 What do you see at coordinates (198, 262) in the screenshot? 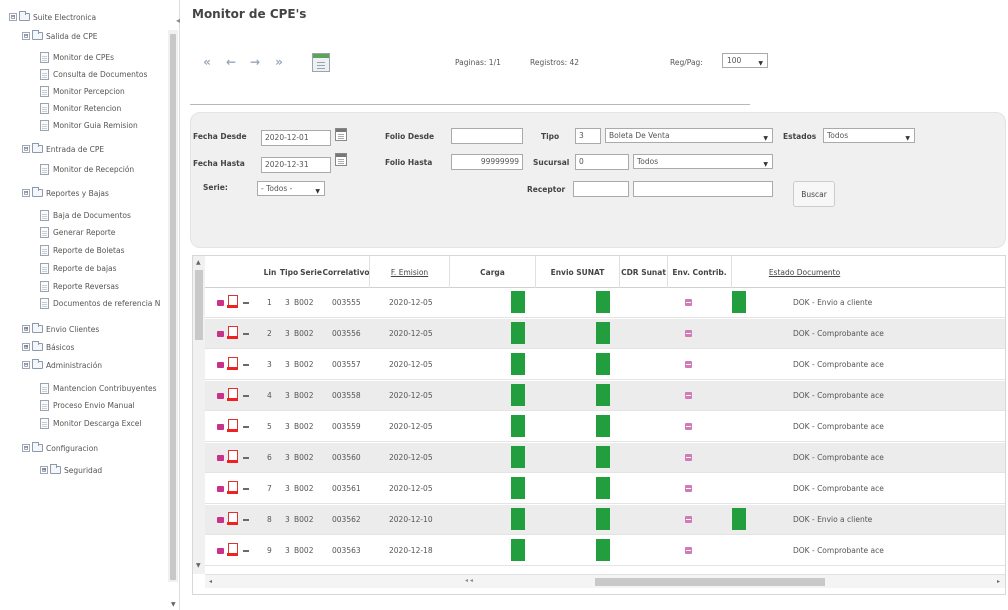
I see `scroll-up-icon: ▲` at bounding box center [198, 262].